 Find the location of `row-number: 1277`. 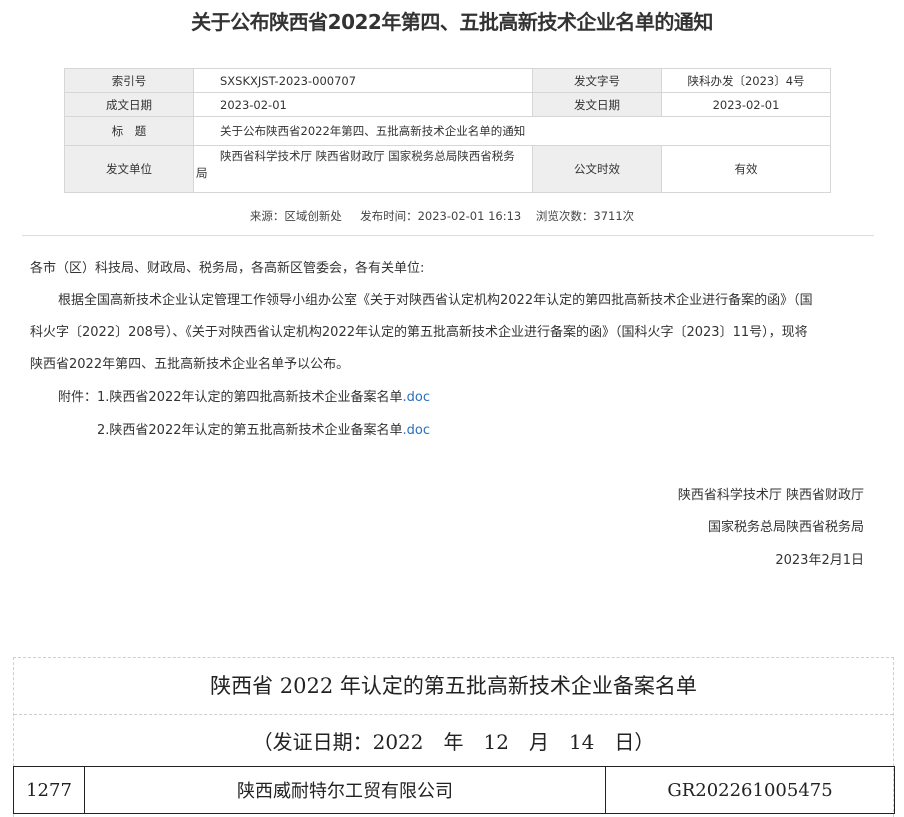

row-number: 1277 is located at coordinates (49, 790).